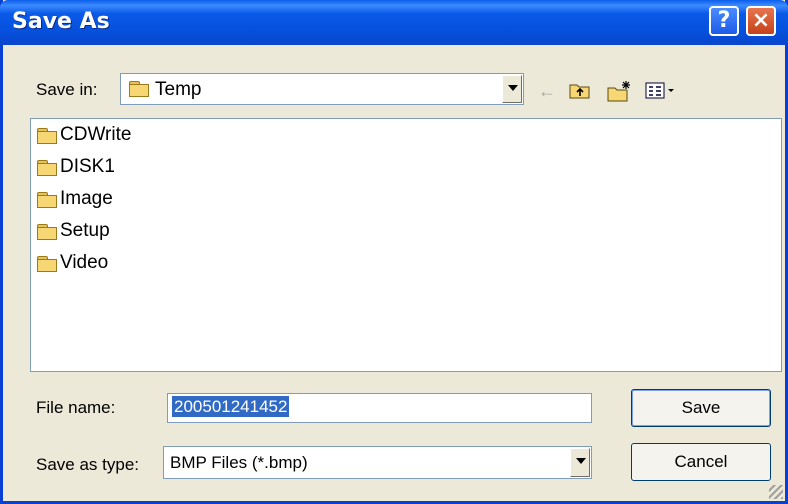  I want to click on help-button: ?, so click(724, 21).